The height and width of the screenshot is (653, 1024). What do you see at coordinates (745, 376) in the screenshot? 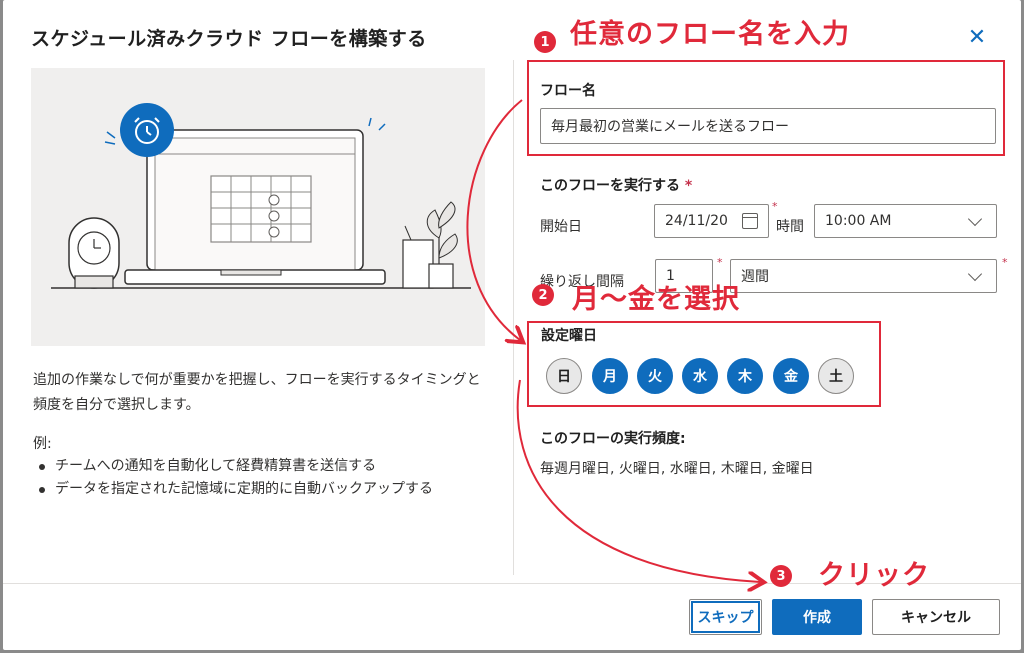
I see `weekday-thursday: 木` at bounding box center [745, 376].